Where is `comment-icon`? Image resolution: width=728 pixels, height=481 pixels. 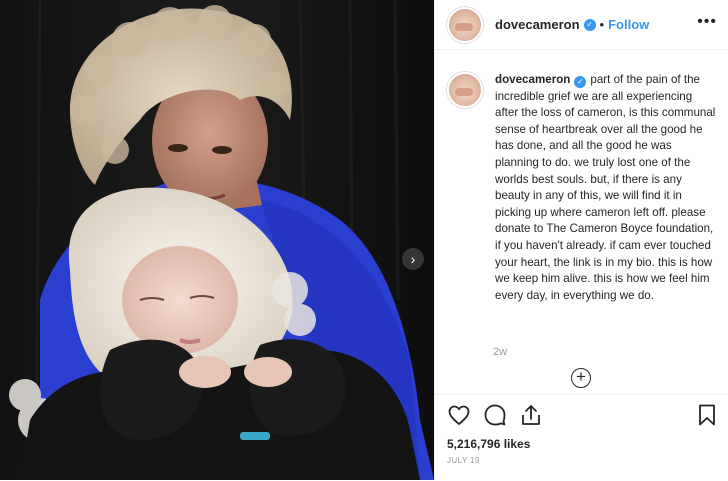
comment-icon is located at coordinates (495, 415).